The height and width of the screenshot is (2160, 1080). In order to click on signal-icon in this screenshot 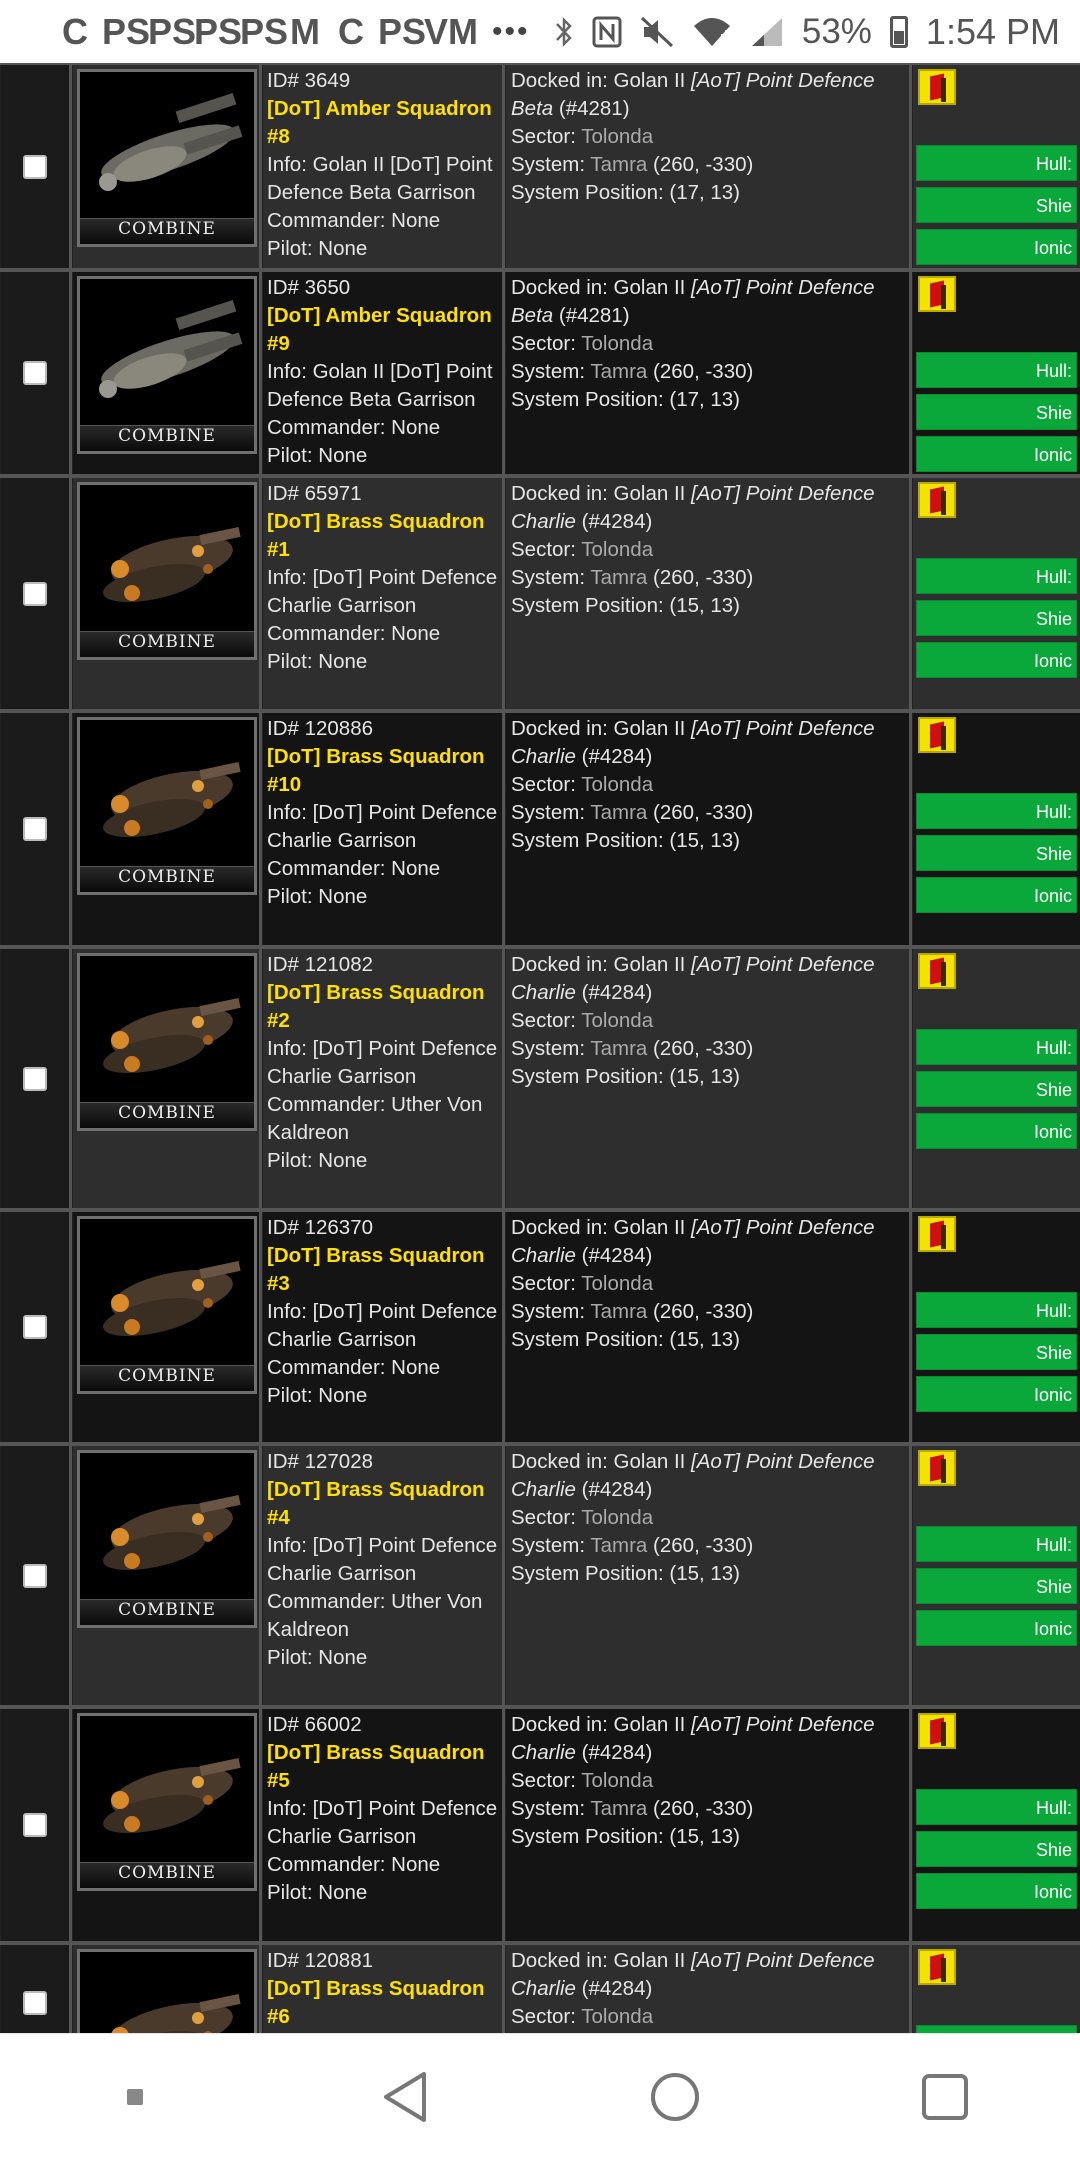, I will do `click(766, 31)`.